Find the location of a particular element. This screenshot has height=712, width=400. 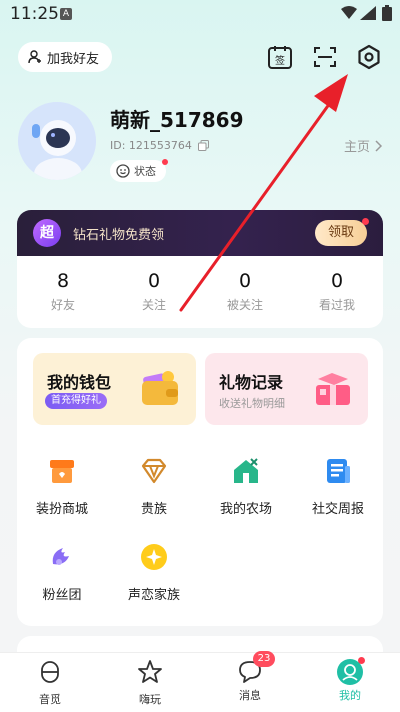

fan-icon is located at coordinates (60, 556).